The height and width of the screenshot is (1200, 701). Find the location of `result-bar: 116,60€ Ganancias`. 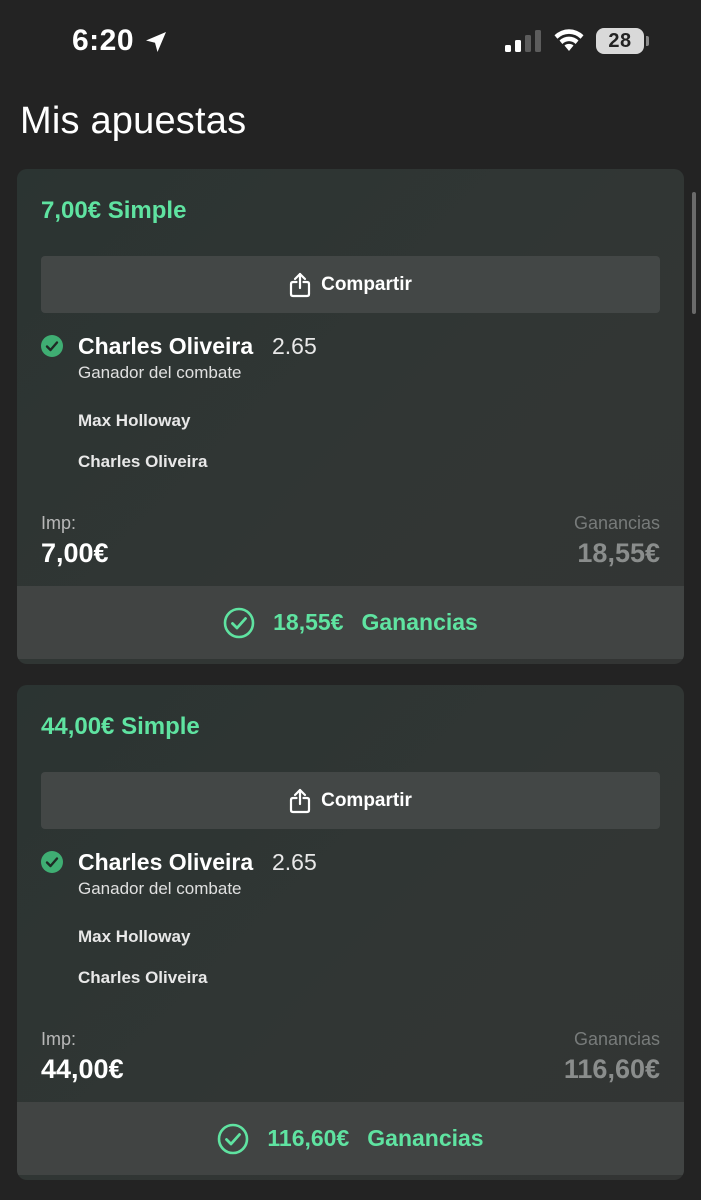

result-bar: 116,60€ Ganancias is located at coordinates (350, 1138).